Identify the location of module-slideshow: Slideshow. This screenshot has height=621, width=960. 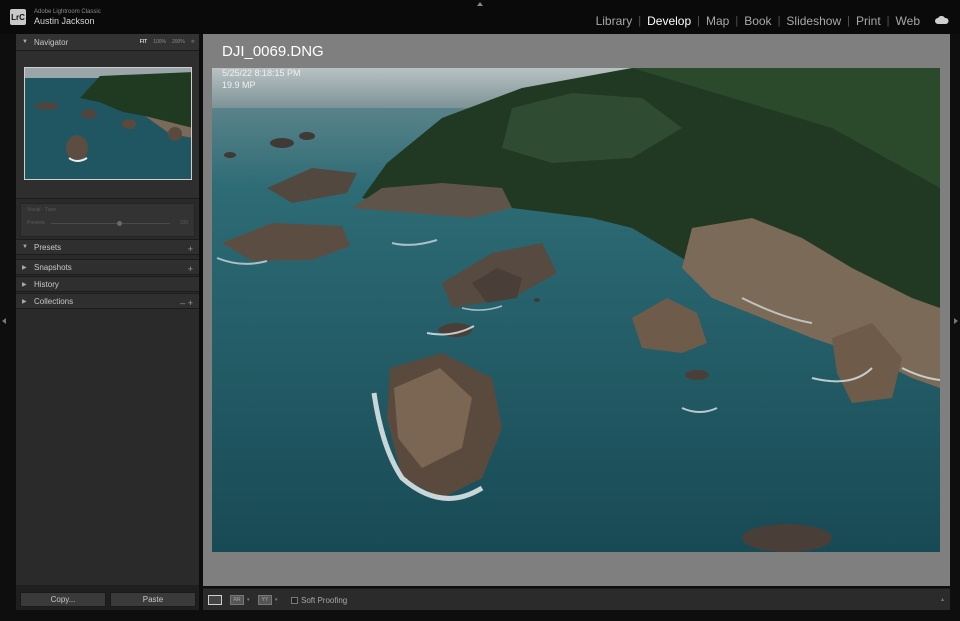
(813, 21).